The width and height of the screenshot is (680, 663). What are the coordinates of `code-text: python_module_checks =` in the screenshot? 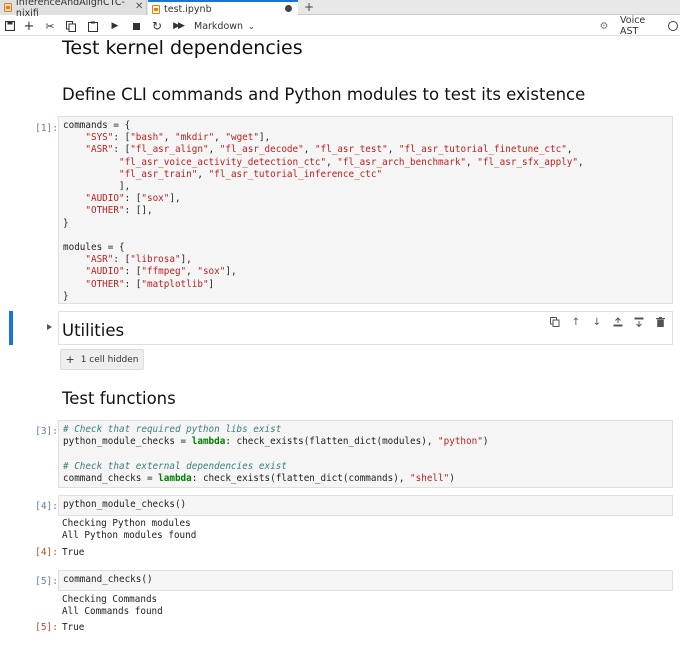 It's located at (127, 442).